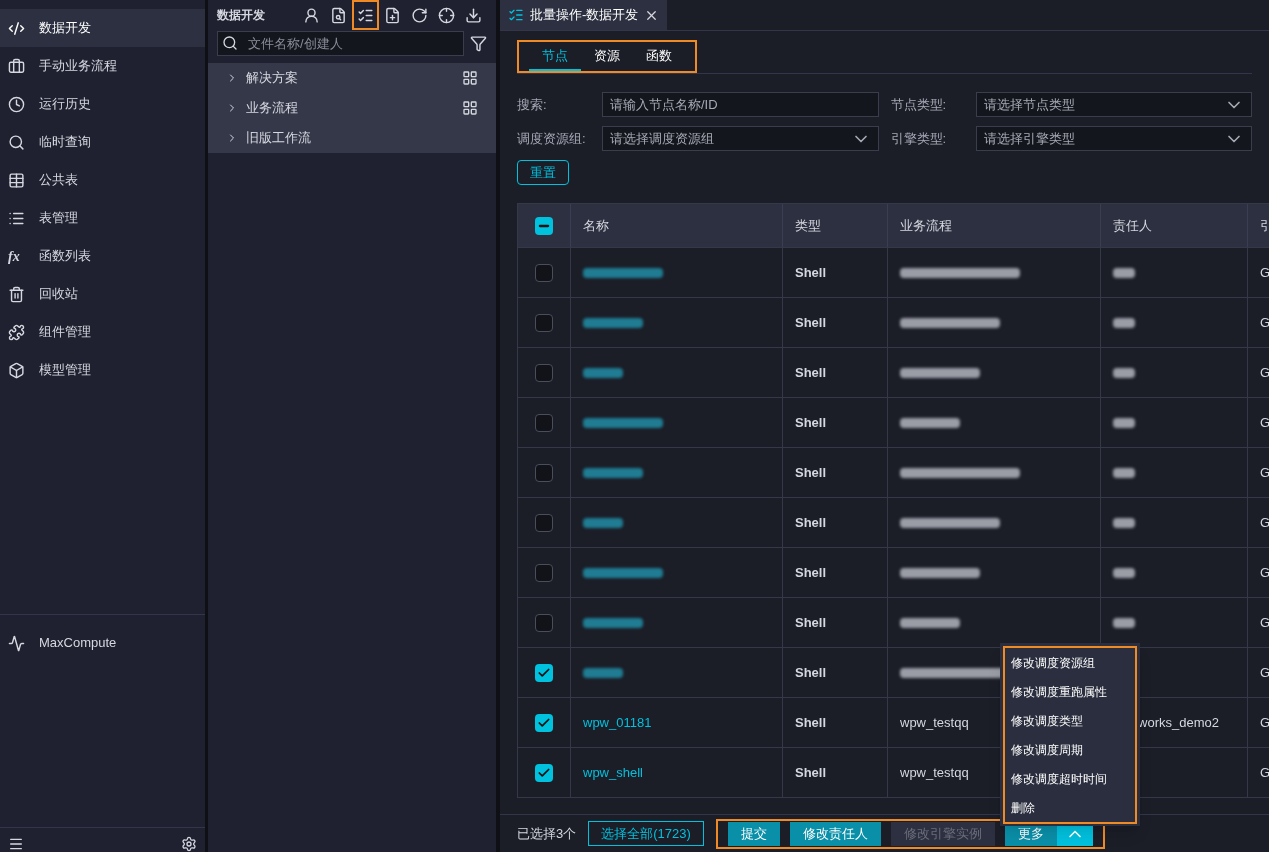  Describe the element at coordinates (189, 844) in the screenshot. I see `settings-icon` at that location.